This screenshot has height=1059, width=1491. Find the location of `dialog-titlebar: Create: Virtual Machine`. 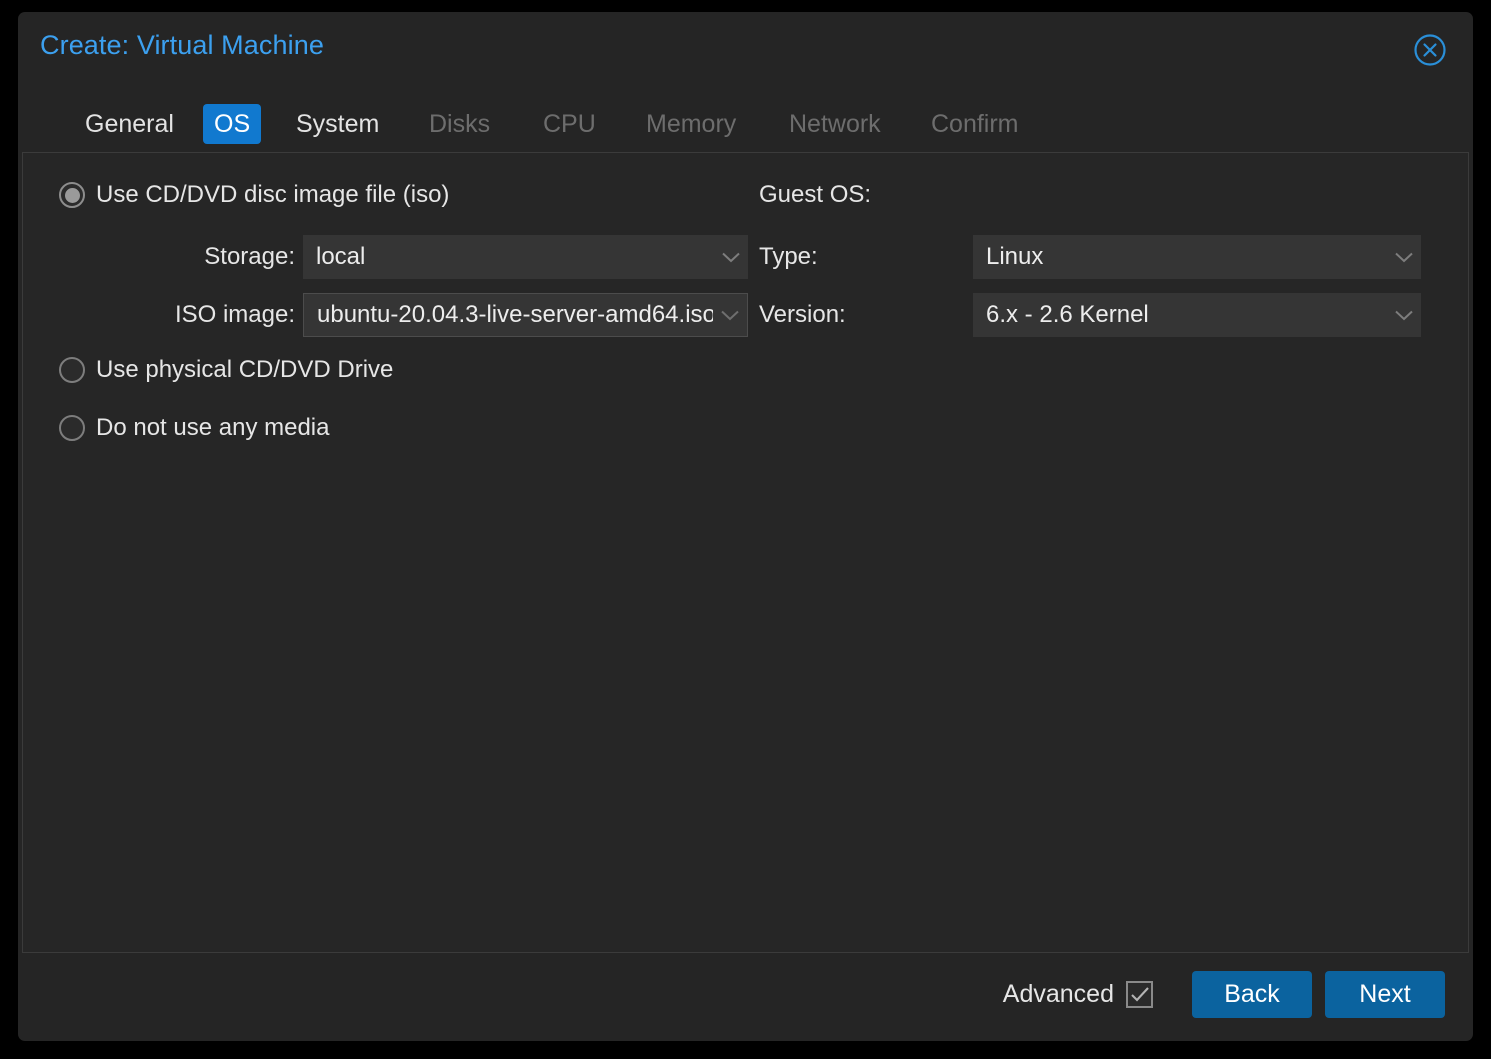

dialog-titlebar: Create: Virtual Machine is located at coordinates (745, 51).